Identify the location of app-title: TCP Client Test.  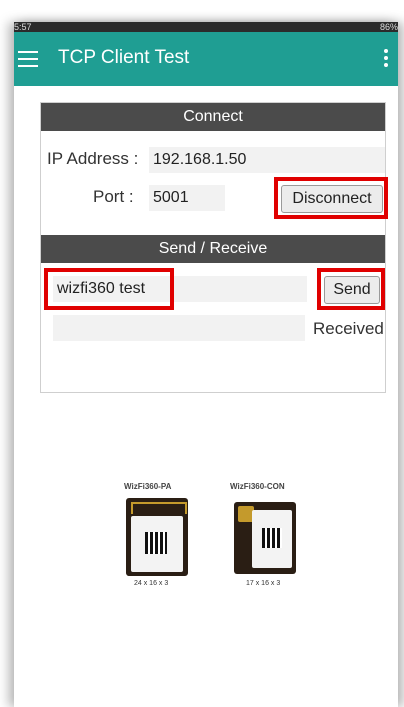
(124, 57).